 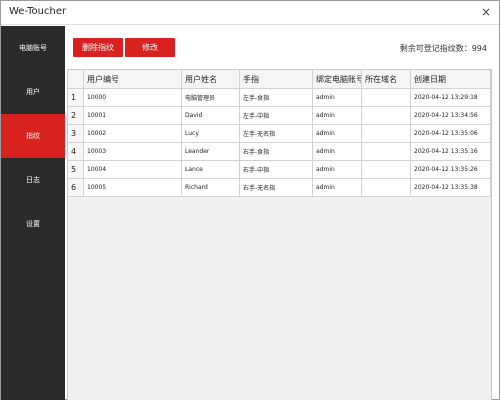 I want to click on edit-button: 修改, so click(x=150, y=47).